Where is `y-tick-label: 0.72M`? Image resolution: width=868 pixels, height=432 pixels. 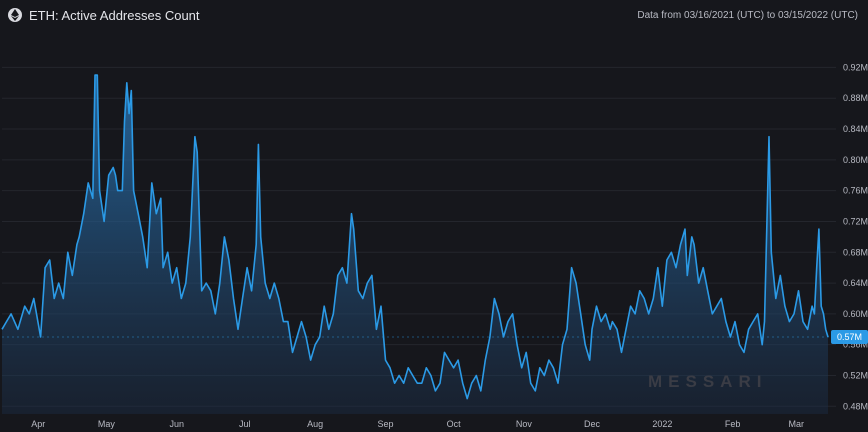
y-tick-label: 0.72M is located at coordinates (855, 221).